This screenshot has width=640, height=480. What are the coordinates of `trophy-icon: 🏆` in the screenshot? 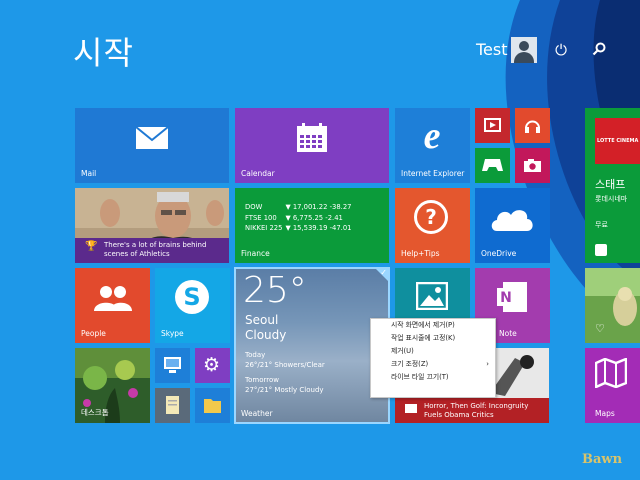 It's located at (91, 246).